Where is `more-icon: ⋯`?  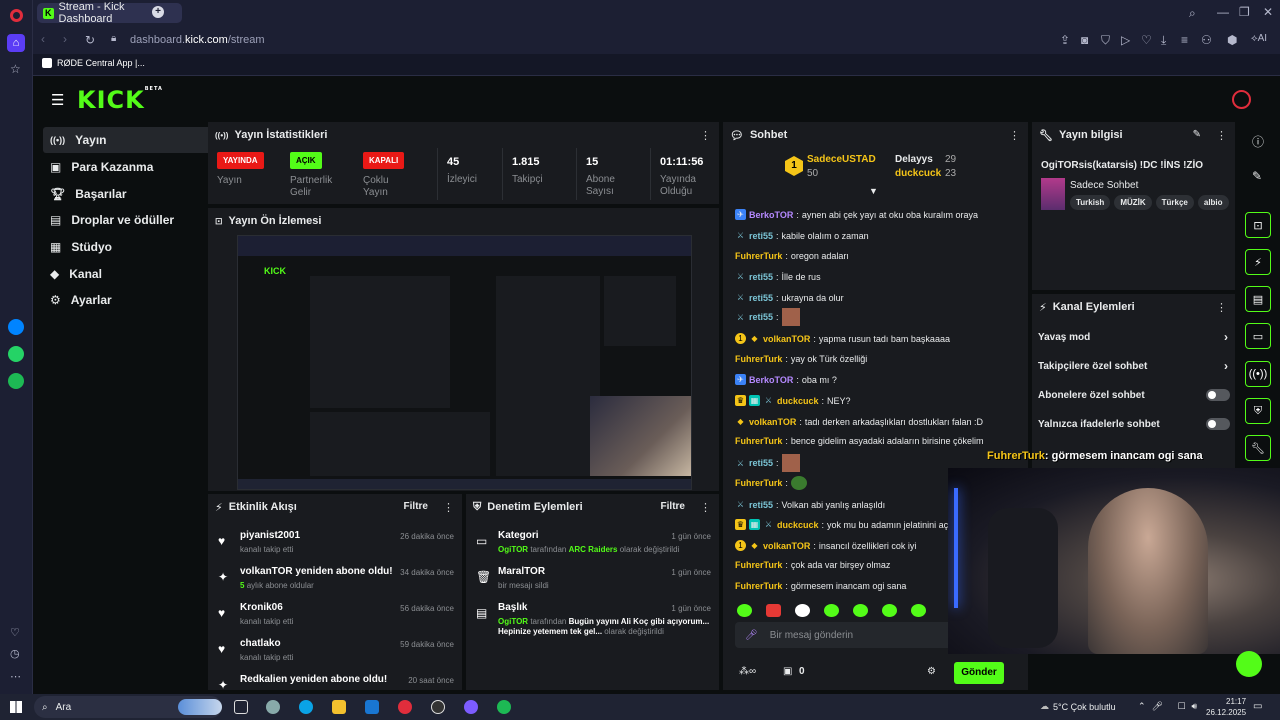 more-icon: ⋯ is located at coordinates (15, 676).